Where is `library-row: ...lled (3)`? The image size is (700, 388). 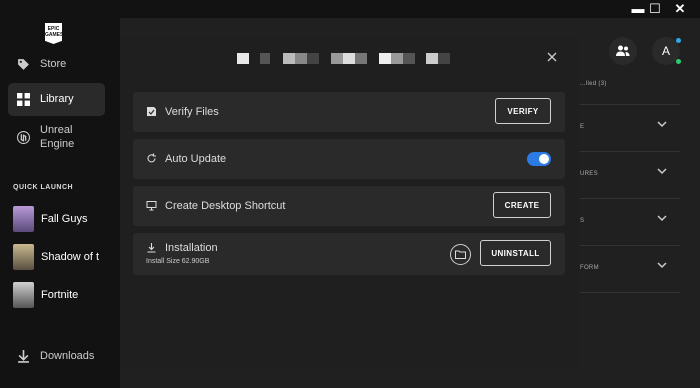 library-row: ...lled (3) is located at coordinates (630, 84).